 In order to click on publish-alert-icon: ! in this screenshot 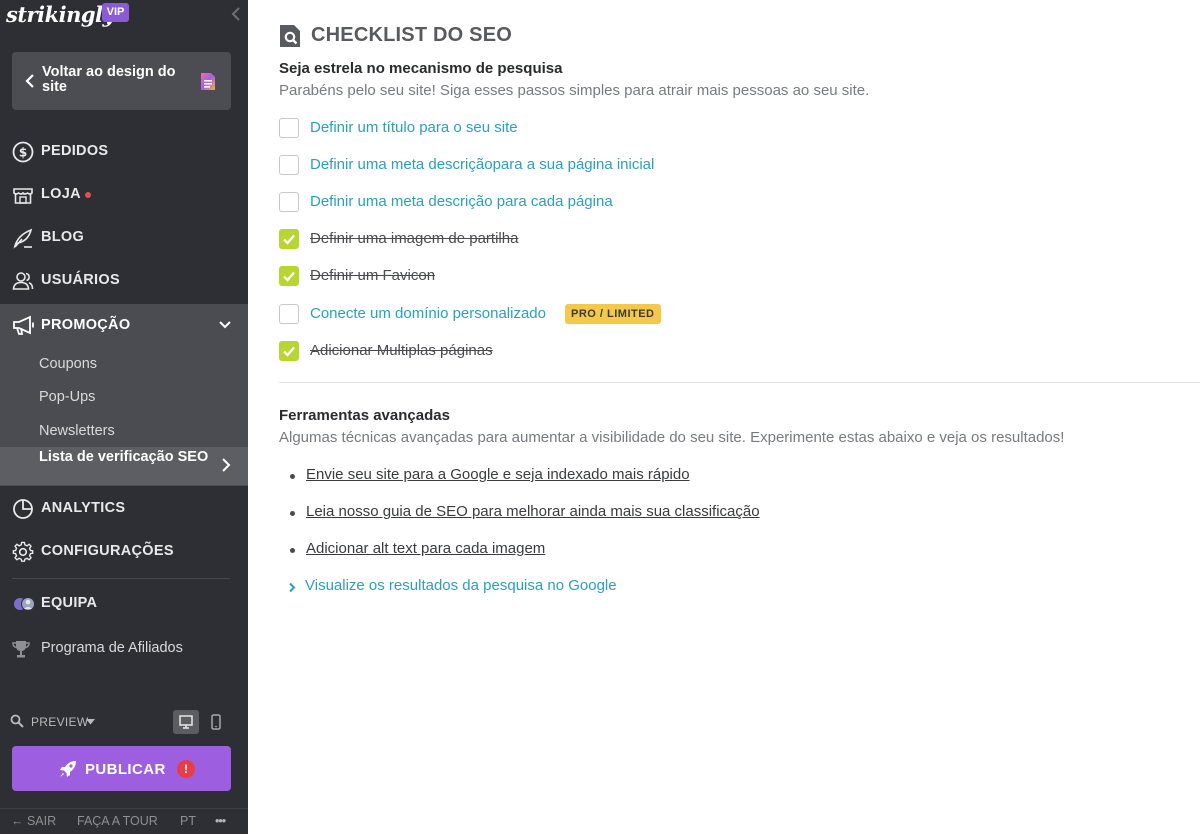, I will do `click(186, 769)`.